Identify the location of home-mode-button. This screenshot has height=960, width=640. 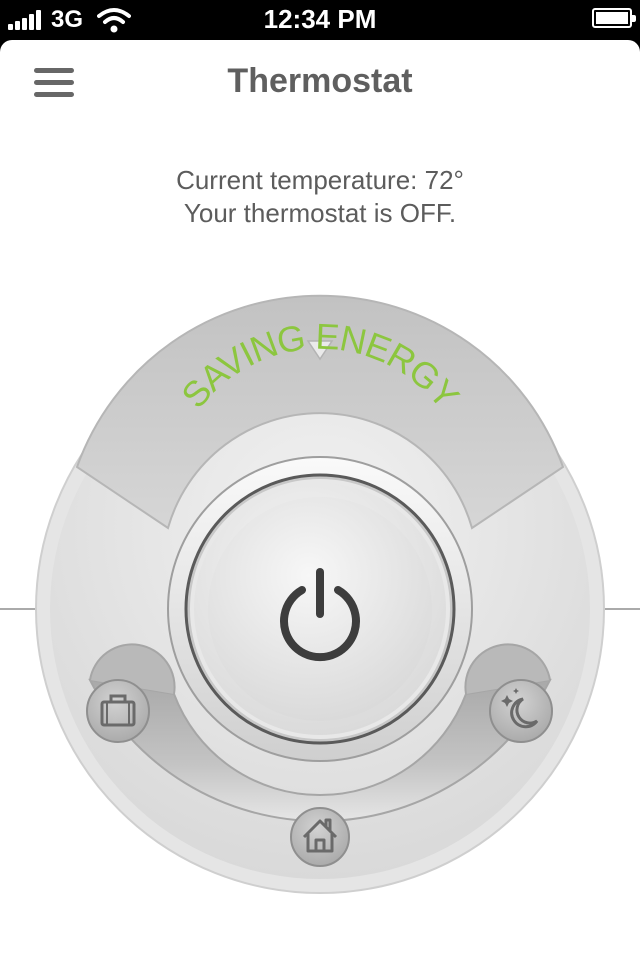
(320, 837).